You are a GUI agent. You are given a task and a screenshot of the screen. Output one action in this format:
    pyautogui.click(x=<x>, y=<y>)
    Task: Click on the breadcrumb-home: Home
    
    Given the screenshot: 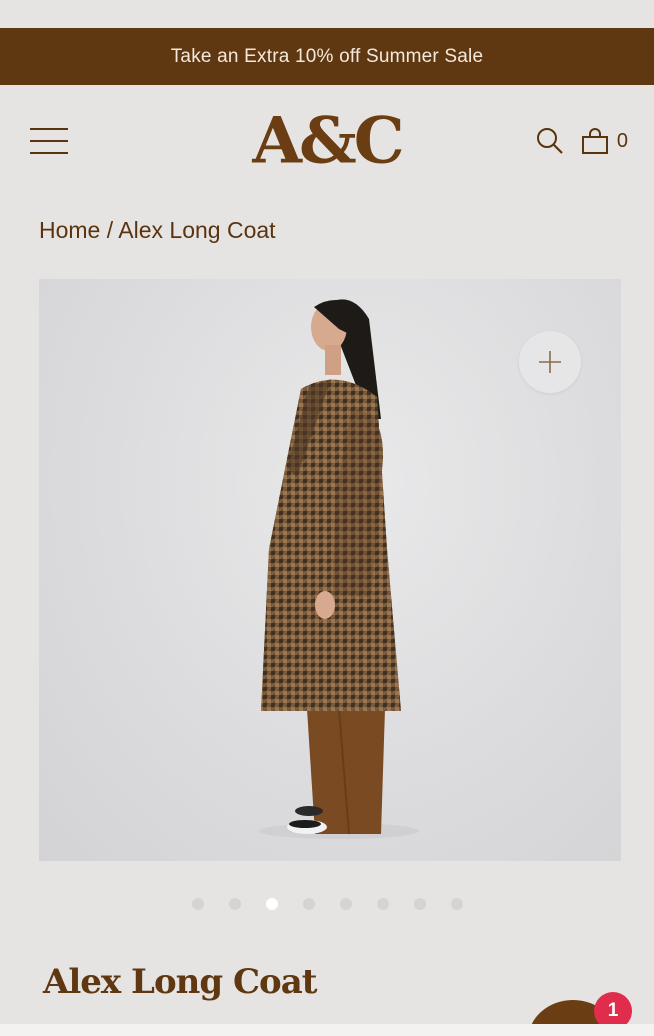 What is the action you would take?
    pyautogui.click(x=69, y=230)
    